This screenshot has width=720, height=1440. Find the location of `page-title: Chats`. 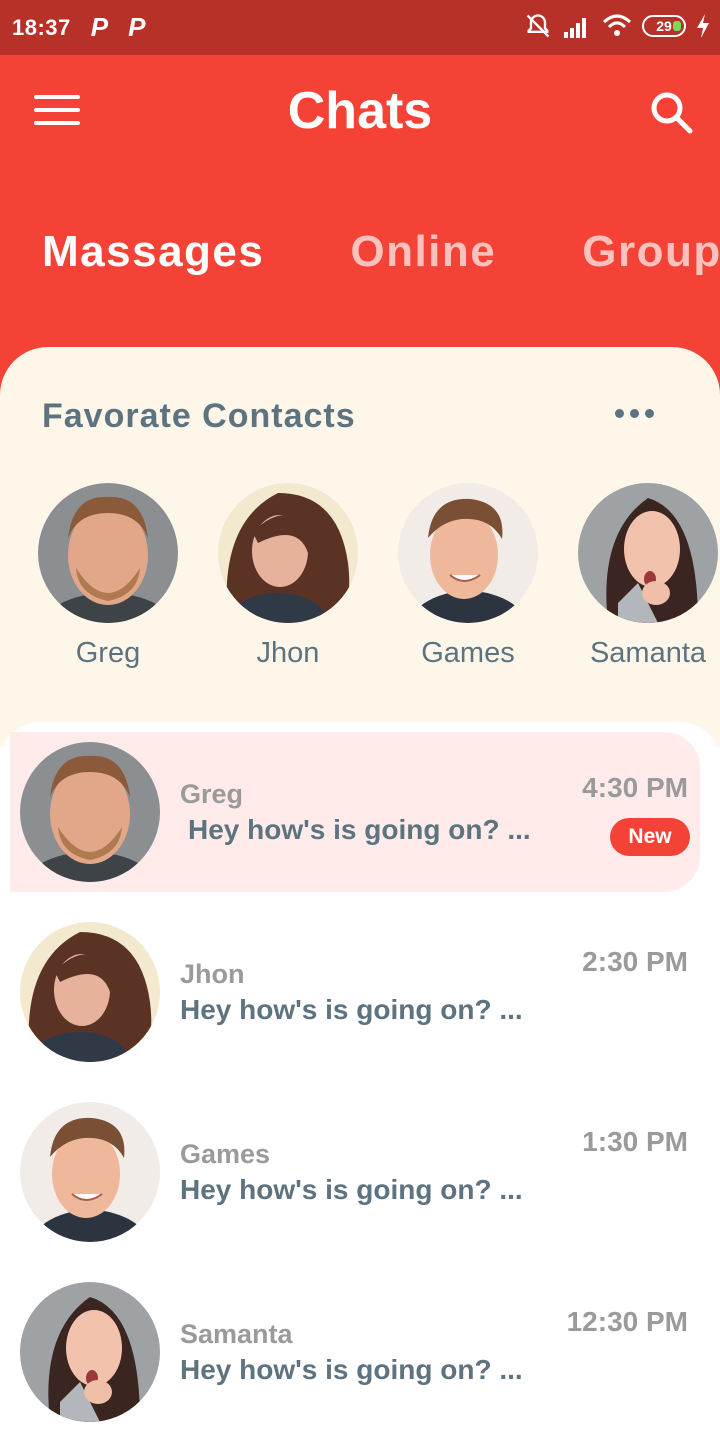

page-title: Chats is located at coordinates (360, 111).